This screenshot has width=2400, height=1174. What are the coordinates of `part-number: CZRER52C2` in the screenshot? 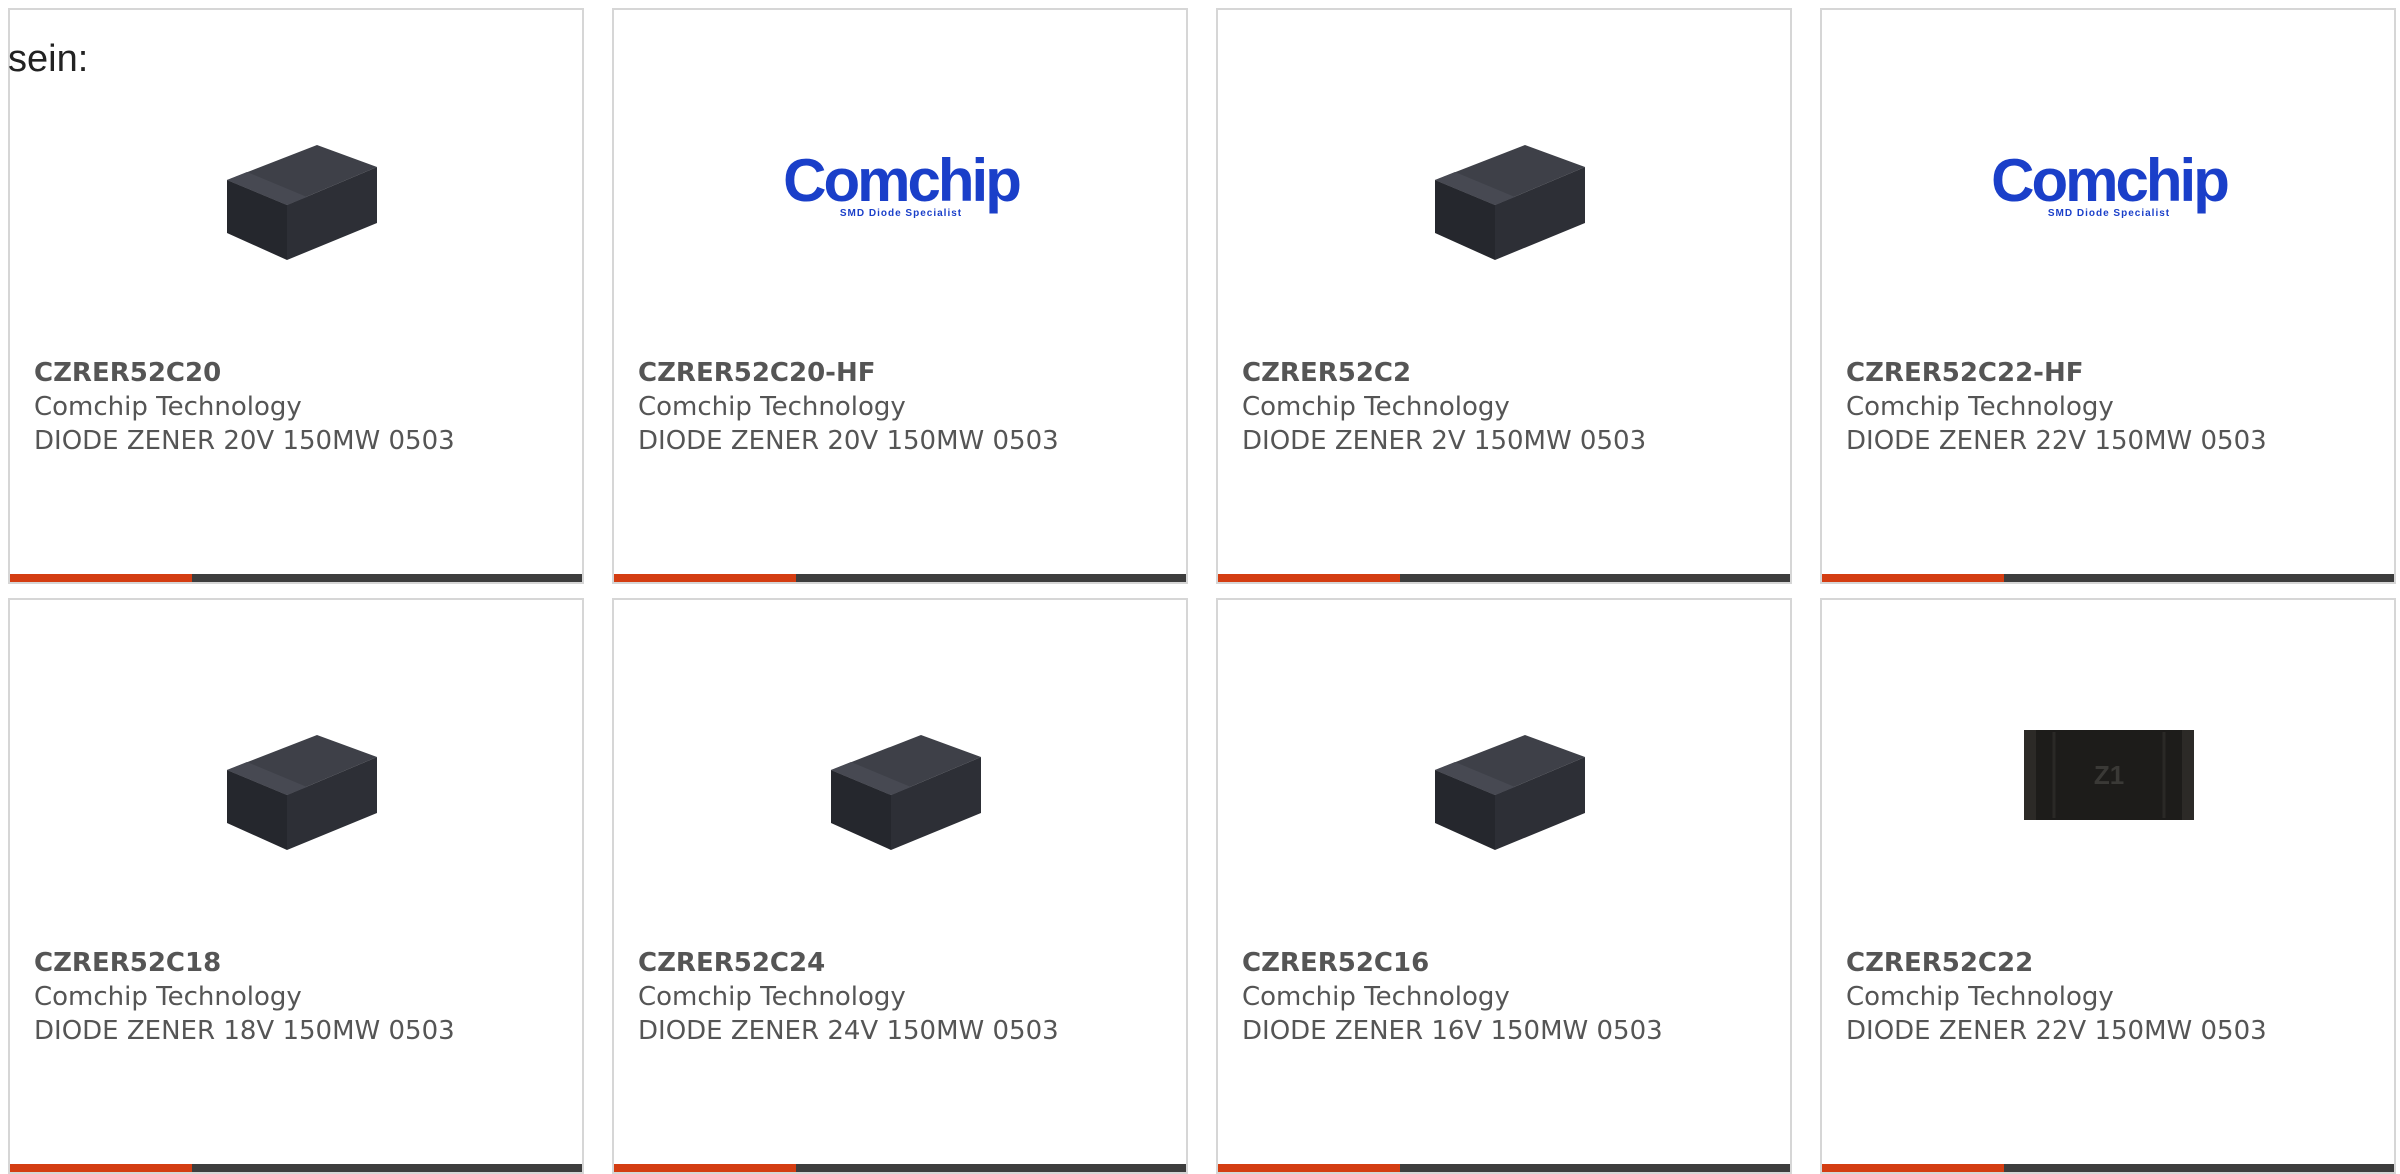 It's located at (1511, 373).